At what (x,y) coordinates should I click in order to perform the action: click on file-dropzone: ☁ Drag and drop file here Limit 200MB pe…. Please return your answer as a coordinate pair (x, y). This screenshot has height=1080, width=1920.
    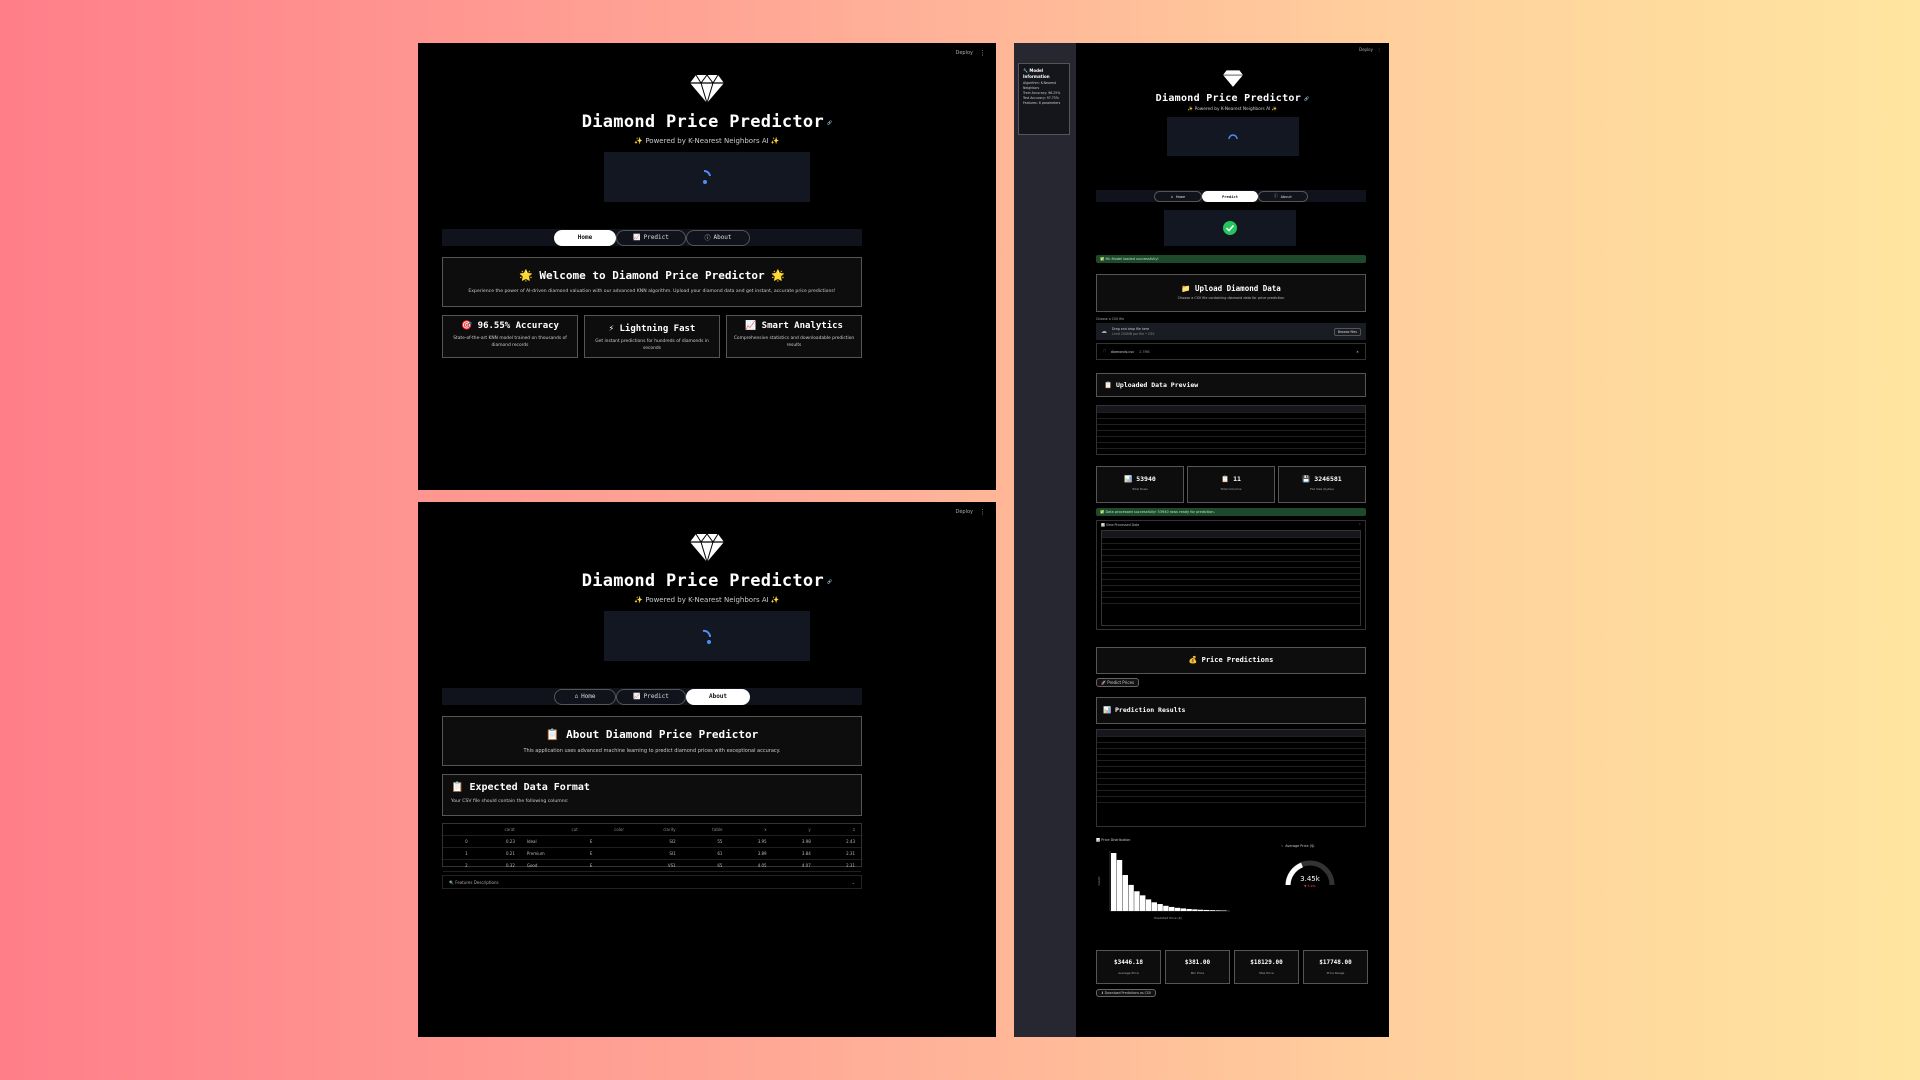
    Looking at the image, I should click on (1231, 331).